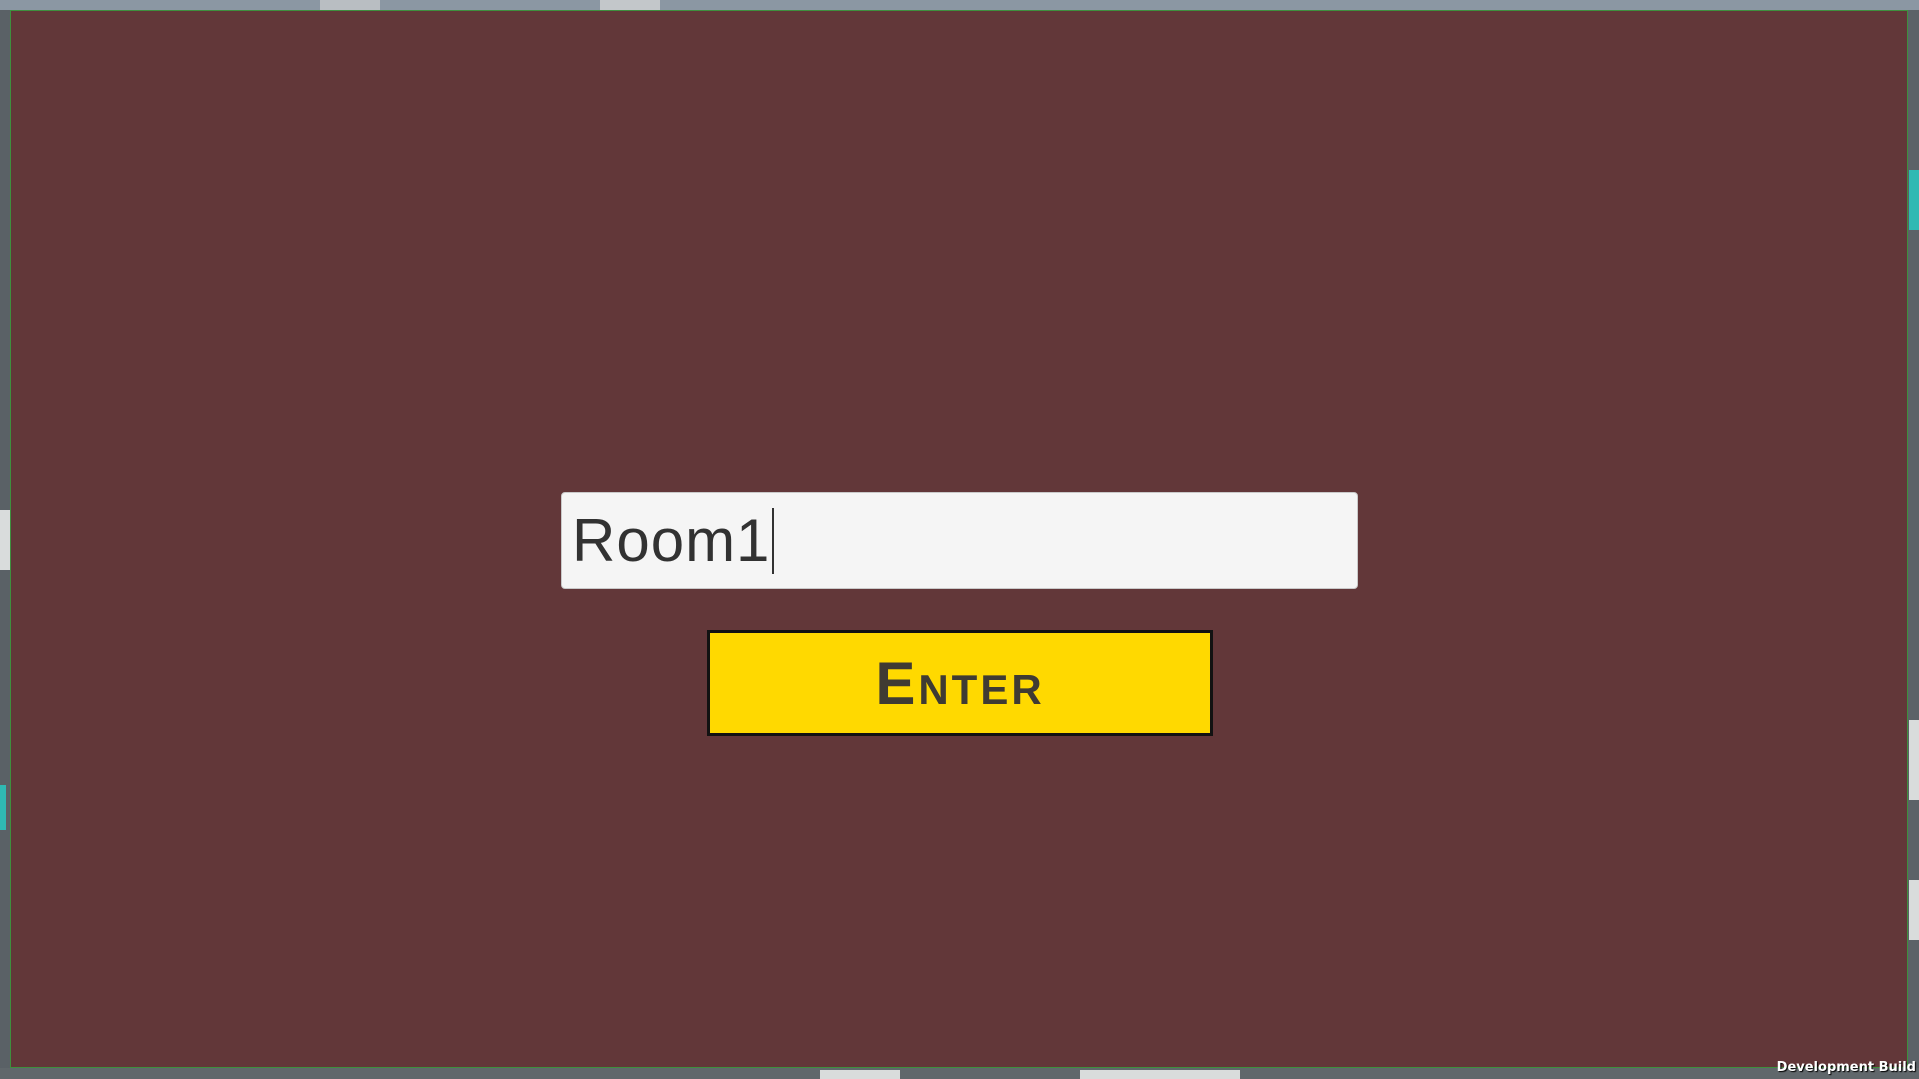  I want to click on text-caret, so click(773, 540).